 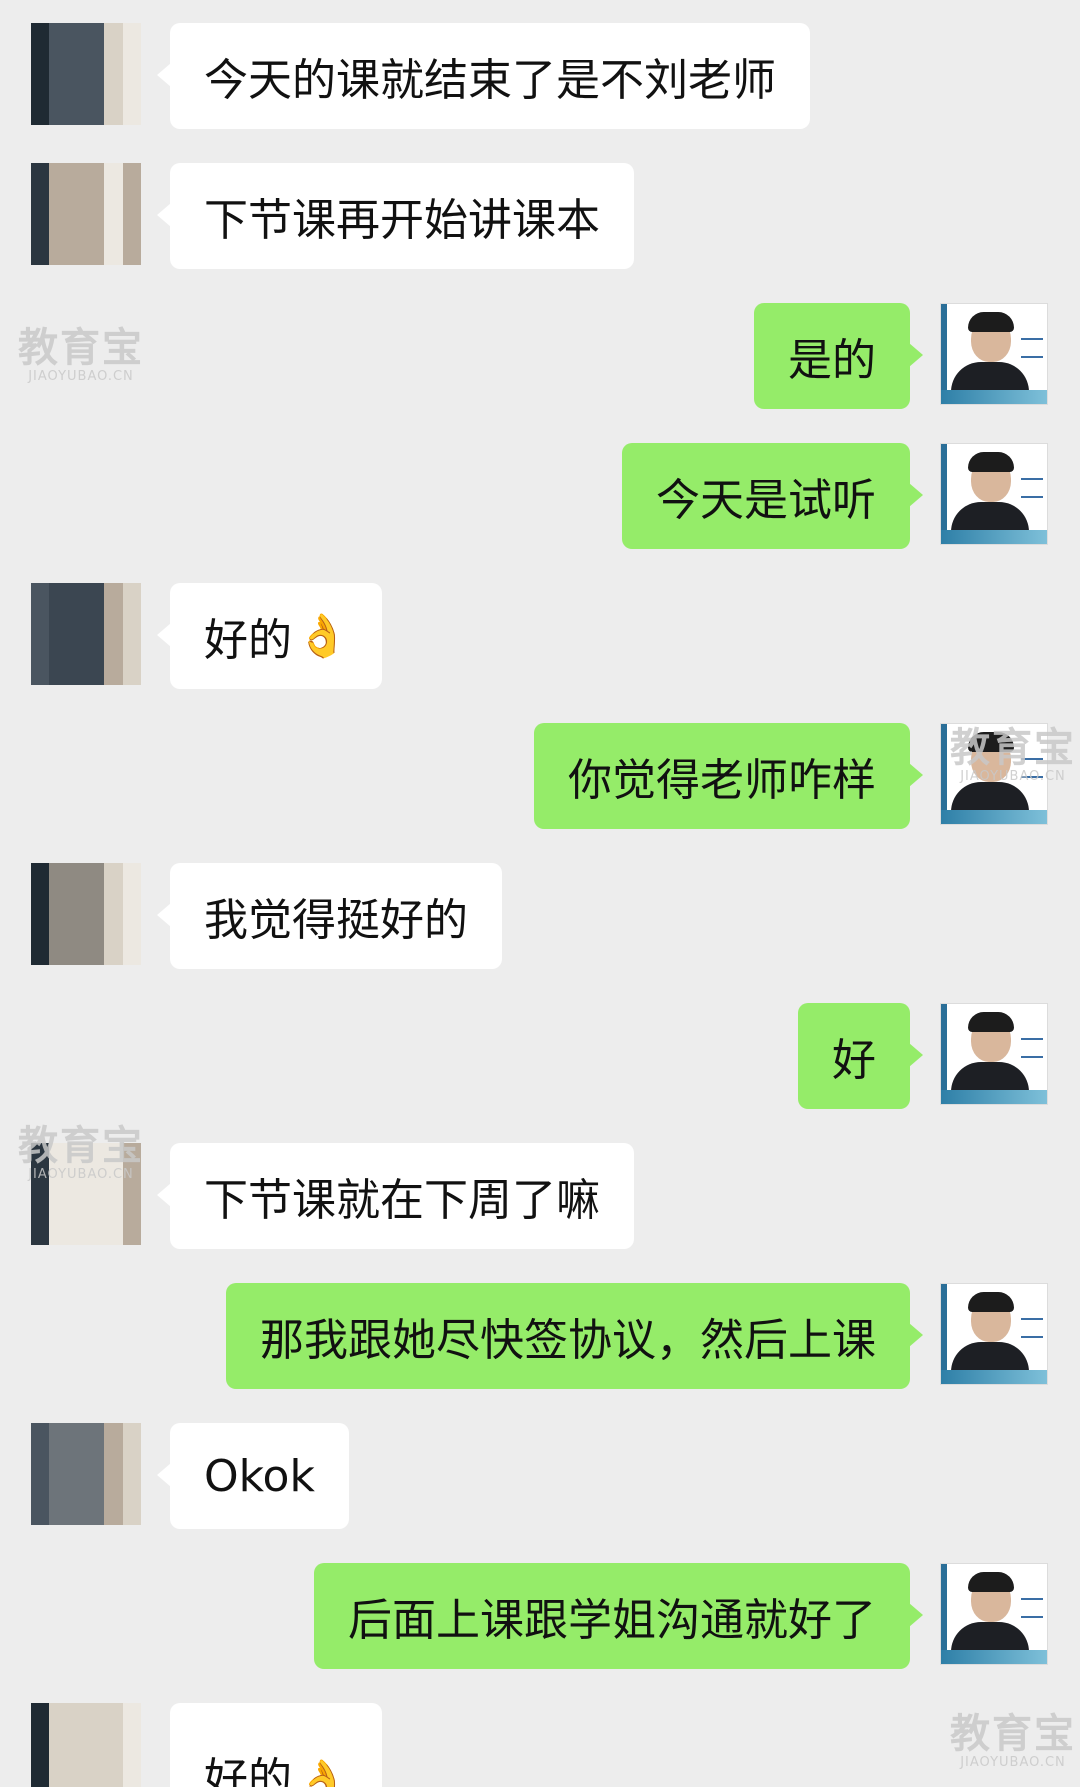 I want to click on message-text: 是的, so click(x=832, y=360).